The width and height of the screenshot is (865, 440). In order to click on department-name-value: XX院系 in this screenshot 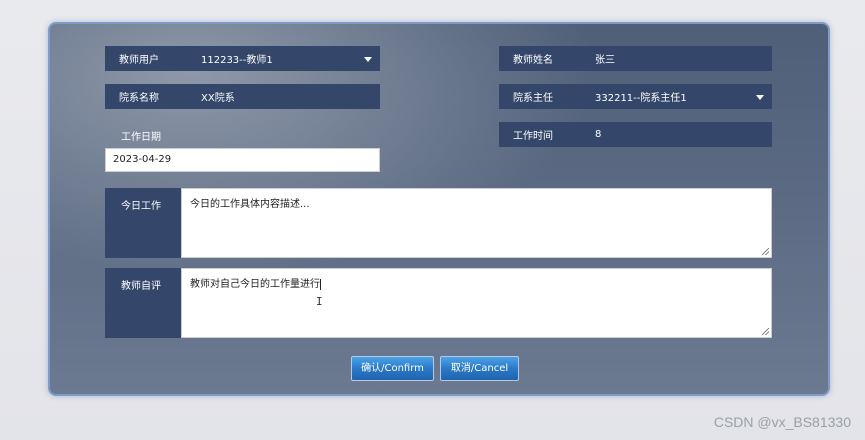, I will do `click(218, 98)`.